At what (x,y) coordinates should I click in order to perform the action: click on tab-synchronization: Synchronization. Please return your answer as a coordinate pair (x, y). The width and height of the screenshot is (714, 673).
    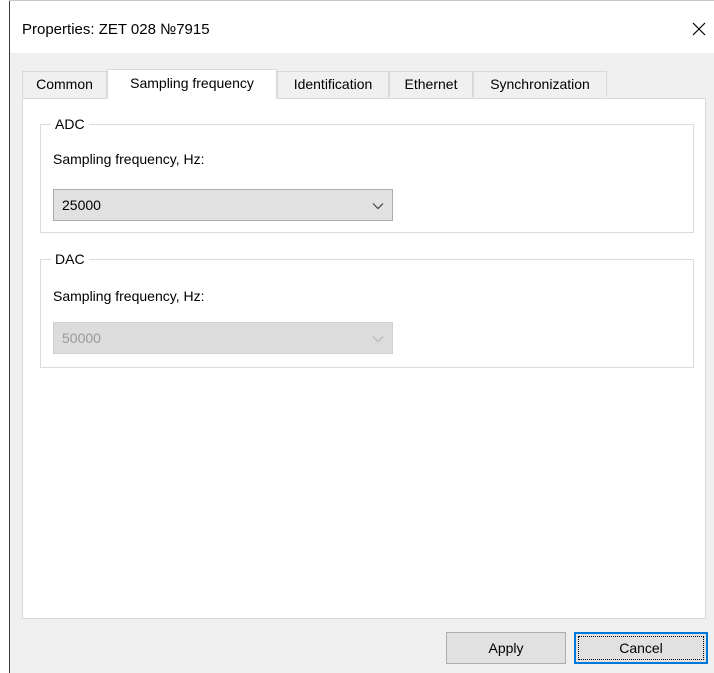
    Looking at the image, I should click on (540, 84).